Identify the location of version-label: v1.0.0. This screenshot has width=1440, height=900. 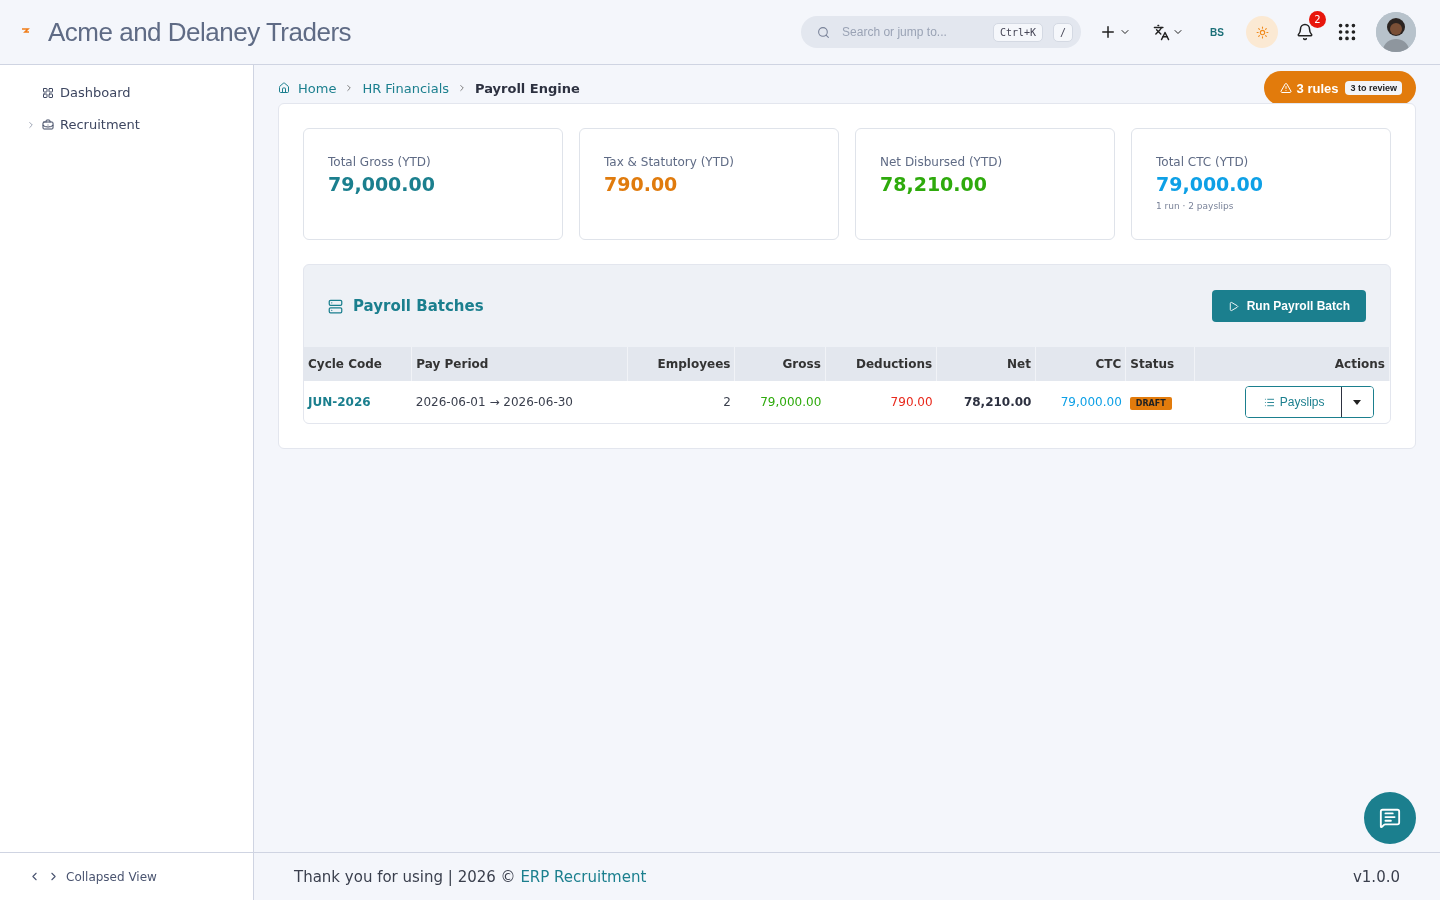
(1376, 876).